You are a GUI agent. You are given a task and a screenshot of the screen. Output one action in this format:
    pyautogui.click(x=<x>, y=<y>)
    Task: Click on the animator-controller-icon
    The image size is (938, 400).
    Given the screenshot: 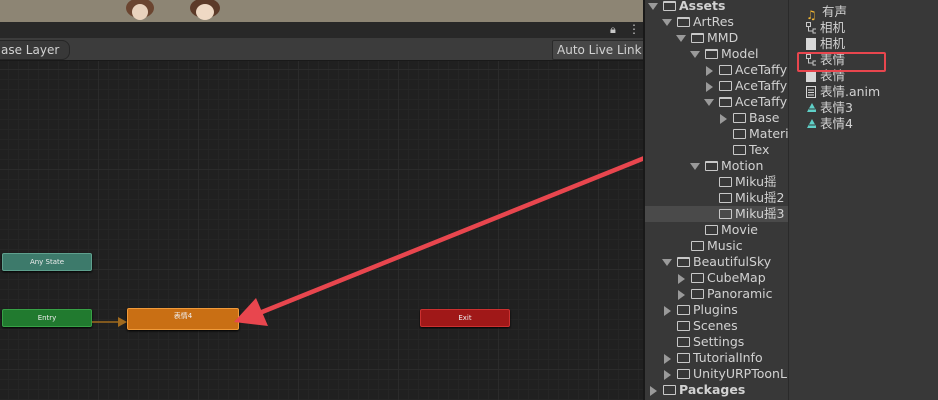 What is the action you would take?
    pyautogui.click(x=811, y=27)
    